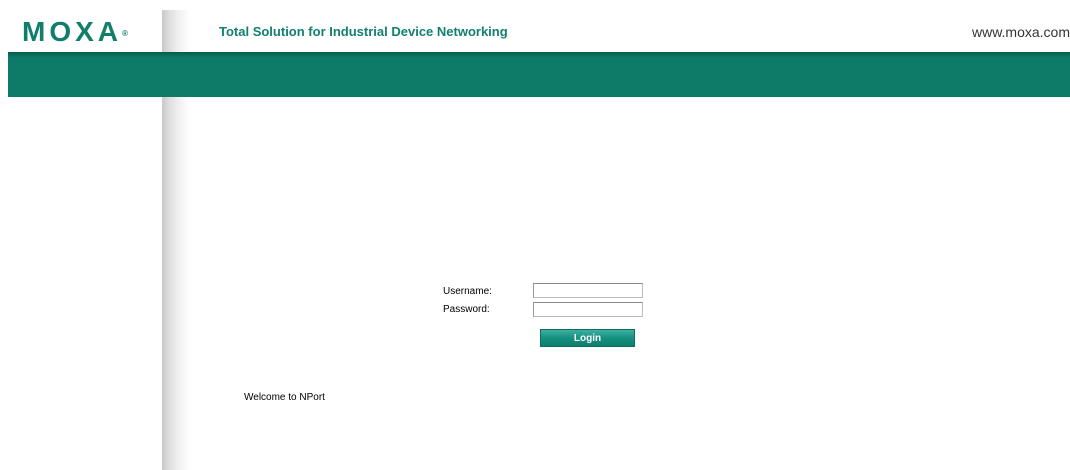 Image resolution: width=1070 pixels, height=470 pixels. I want to click on login-button: Login, so click(587, 338).